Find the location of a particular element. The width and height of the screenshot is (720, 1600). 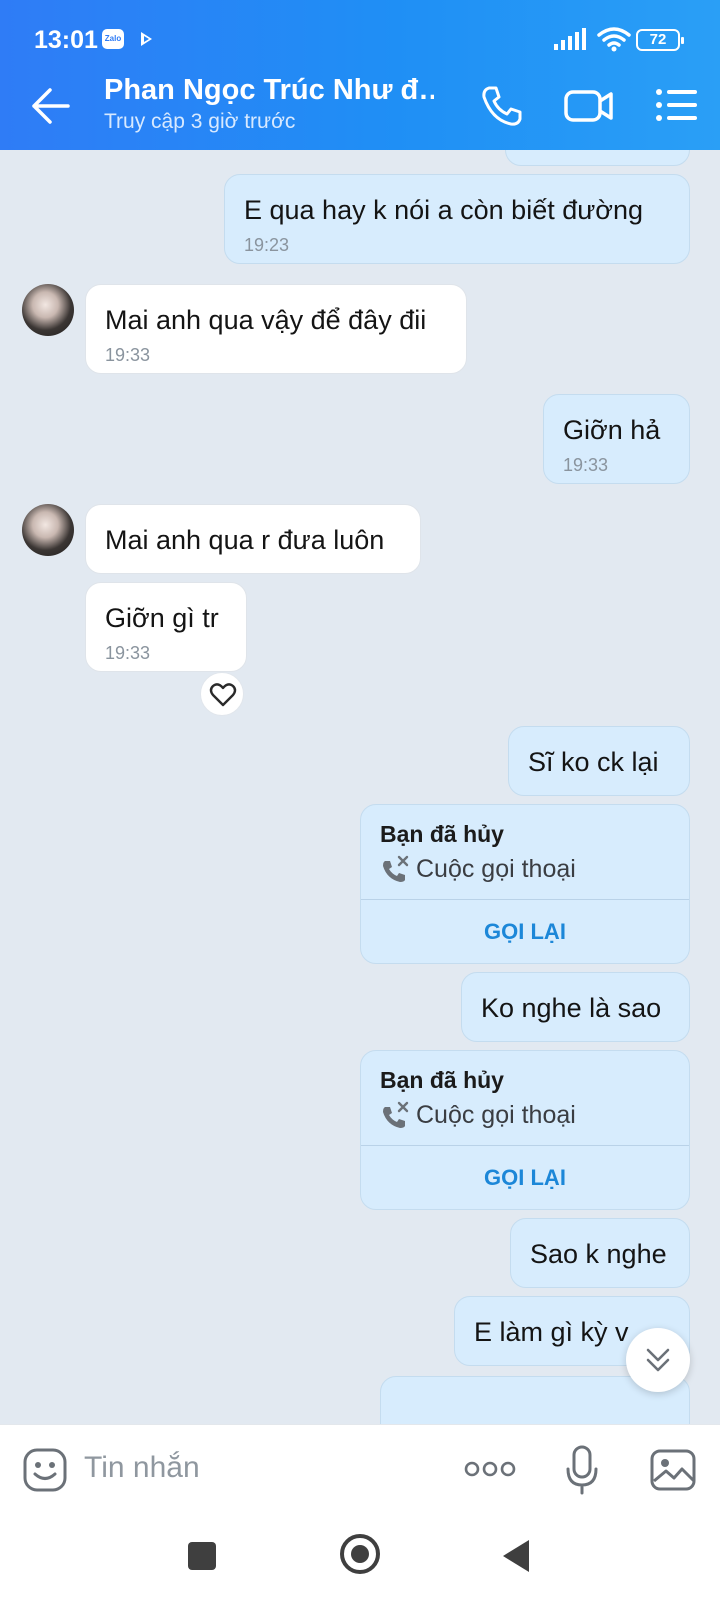

system-back-button is located at coordinates (516, 1556).